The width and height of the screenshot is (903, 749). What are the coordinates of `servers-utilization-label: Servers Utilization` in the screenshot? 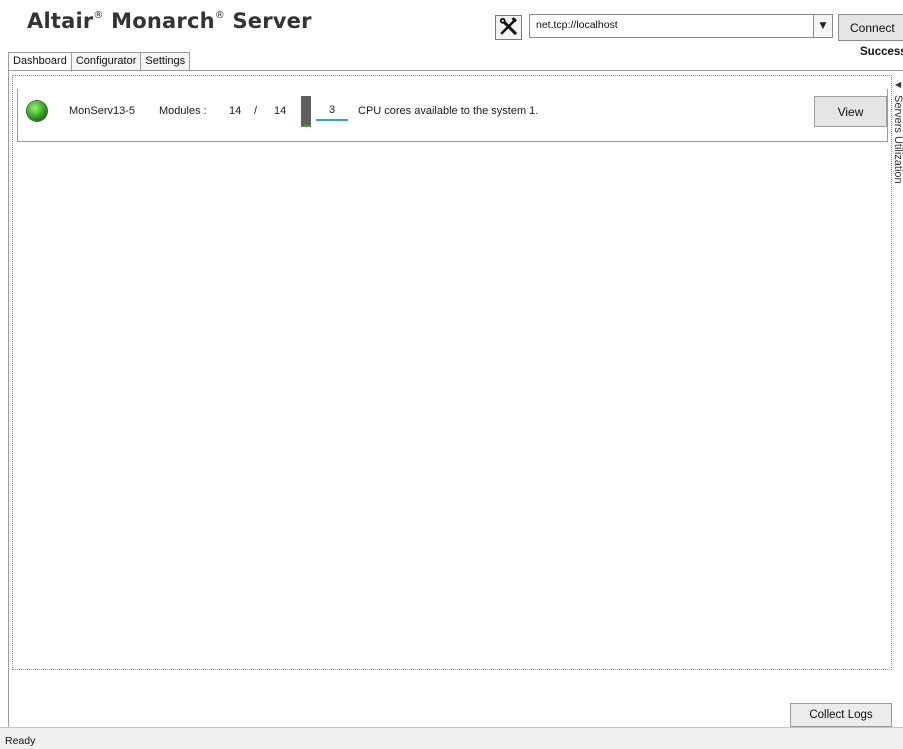 It's located at (897, 139).